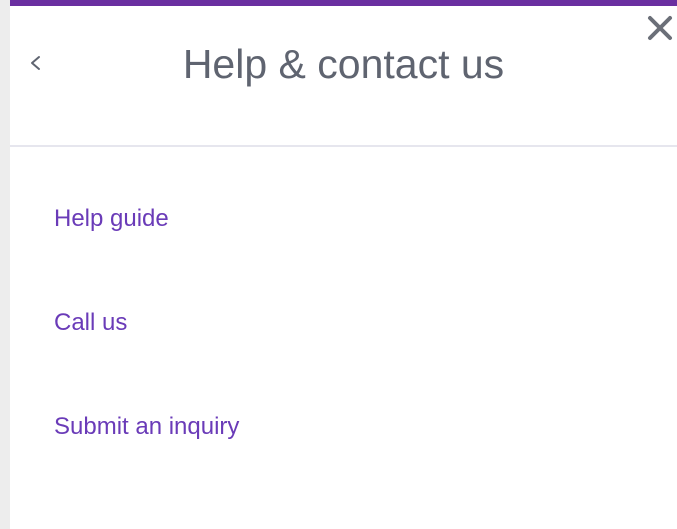  What do you see at coordinates (354, 219) in the screenshot?
I see `help-guide-link: Help guide` at bounding box center [354, 219].